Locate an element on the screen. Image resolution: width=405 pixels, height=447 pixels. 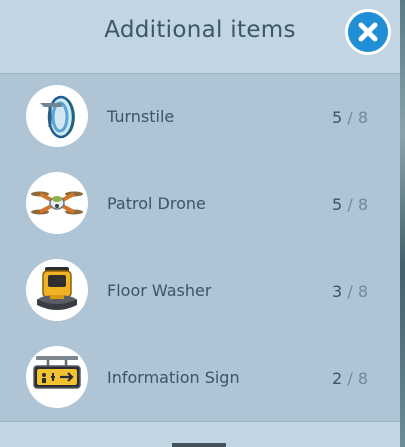
item-name: Information Sign is located at coordinates (173, 377).